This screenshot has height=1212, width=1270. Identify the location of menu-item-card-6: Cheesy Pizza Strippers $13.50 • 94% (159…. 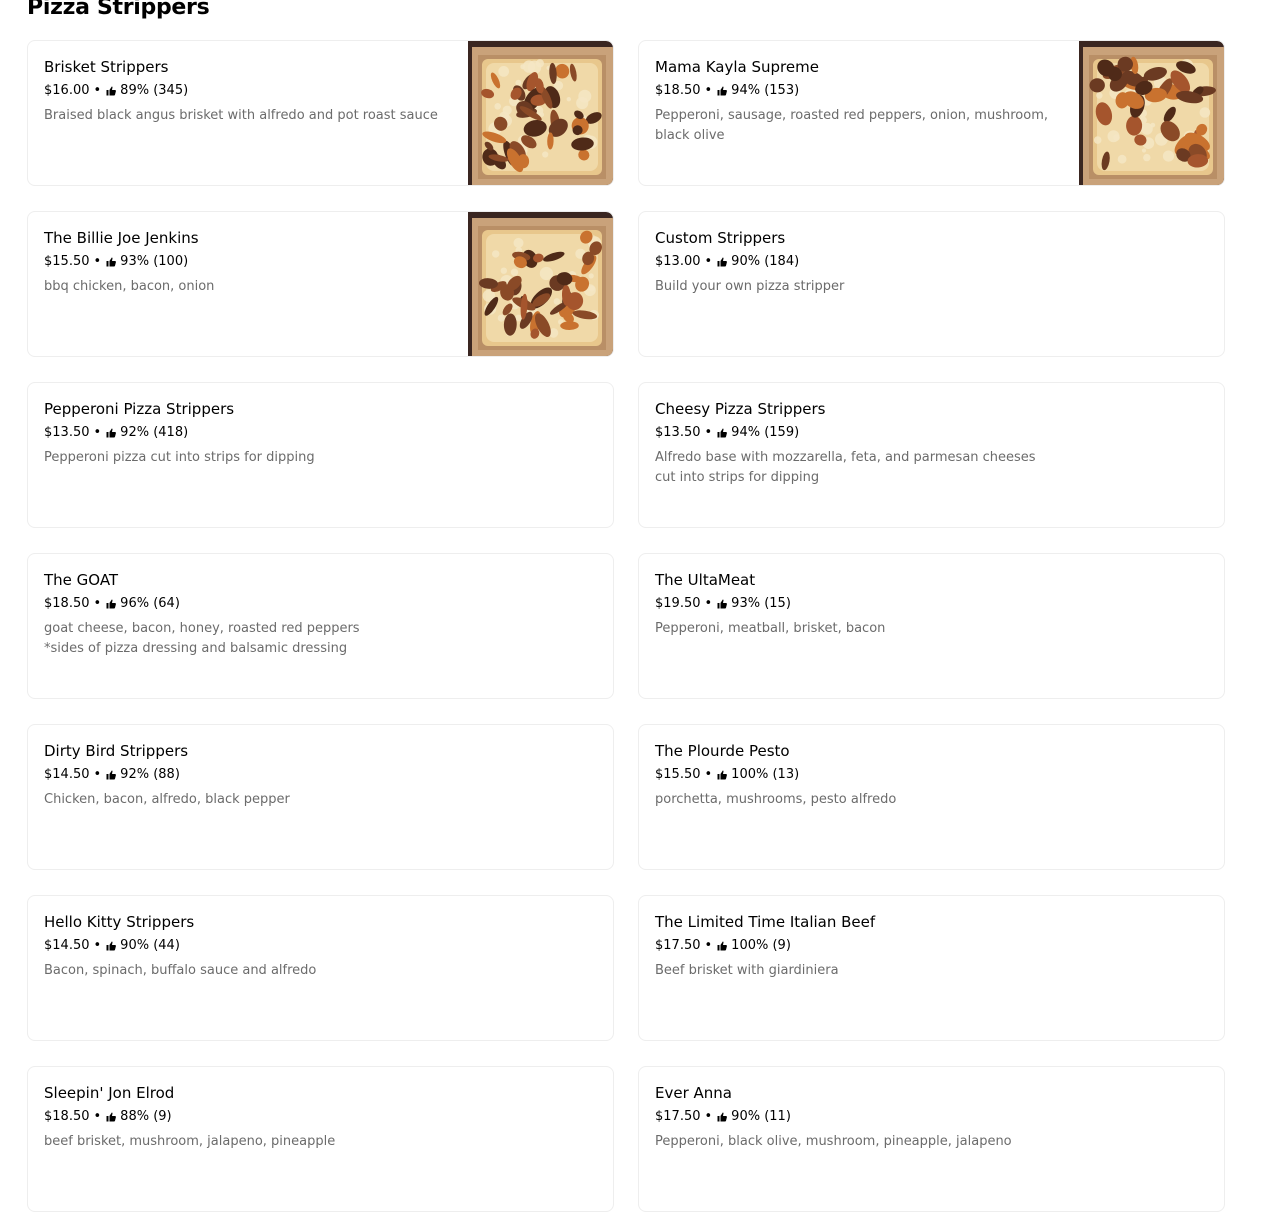
(931, 455).